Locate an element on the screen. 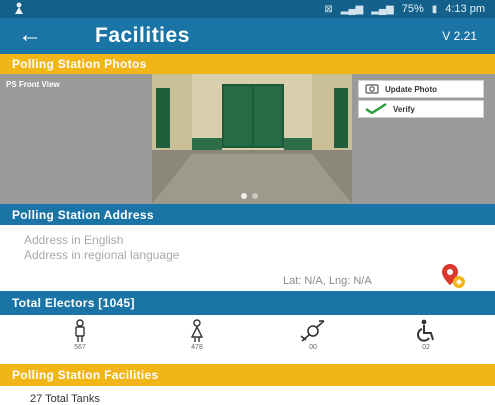 This screenshot has height=405, width=495. elector-female: 478 is located at coordinates (197, 335).